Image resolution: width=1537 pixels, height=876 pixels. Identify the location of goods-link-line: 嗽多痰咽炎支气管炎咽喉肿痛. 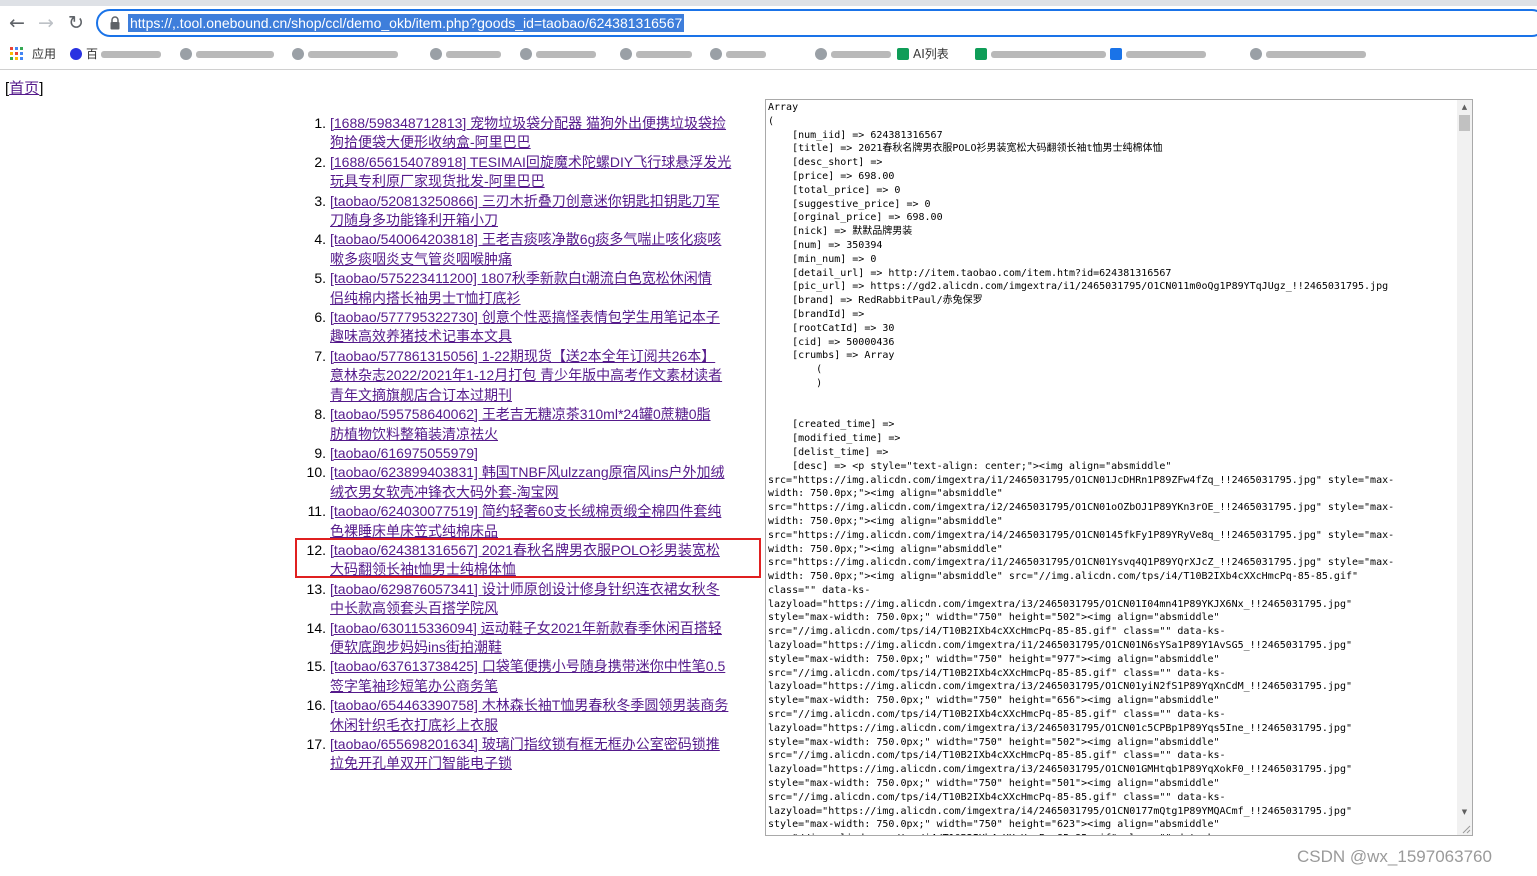
(421, 258).